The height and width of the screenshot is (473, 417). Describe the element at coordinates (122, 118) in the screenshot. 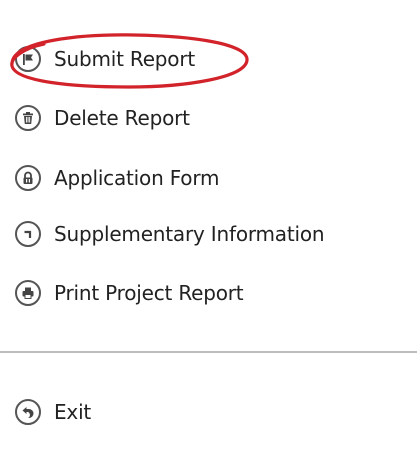

I see `delete-report-label: Delete Report` at that location.